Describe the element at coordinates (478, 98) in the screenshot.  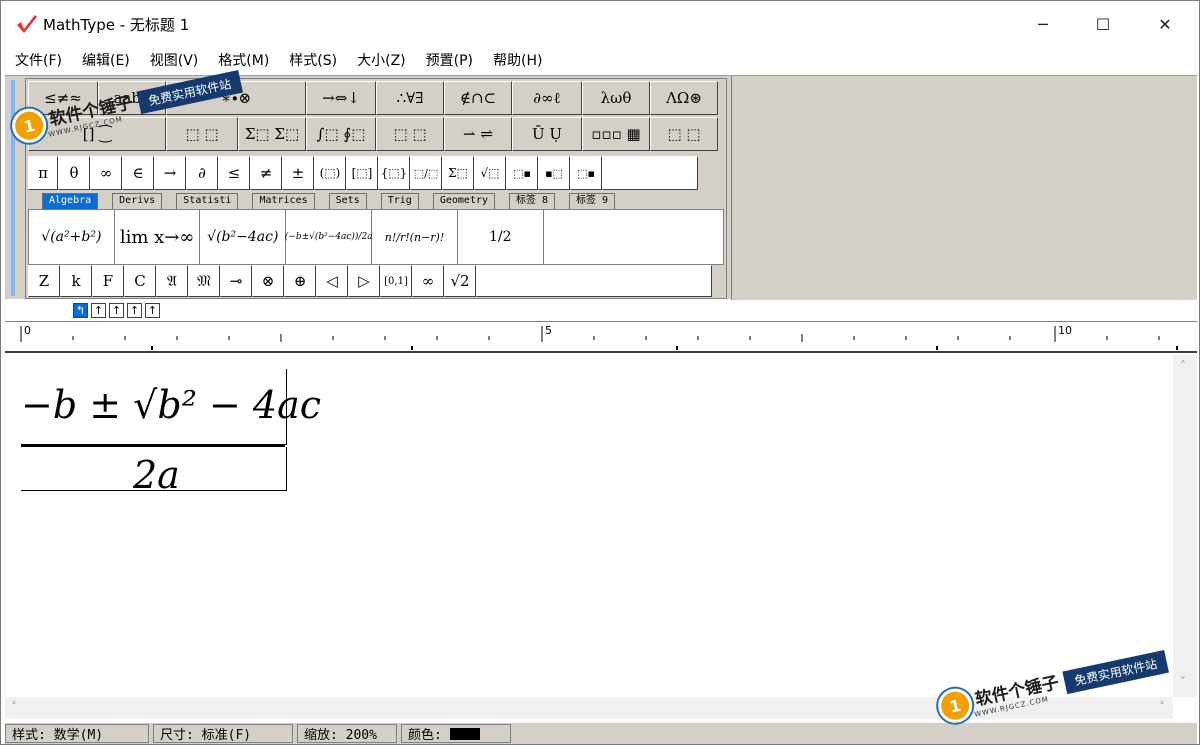
I see `sets-palette-button: ∉∩⊂` at that location.